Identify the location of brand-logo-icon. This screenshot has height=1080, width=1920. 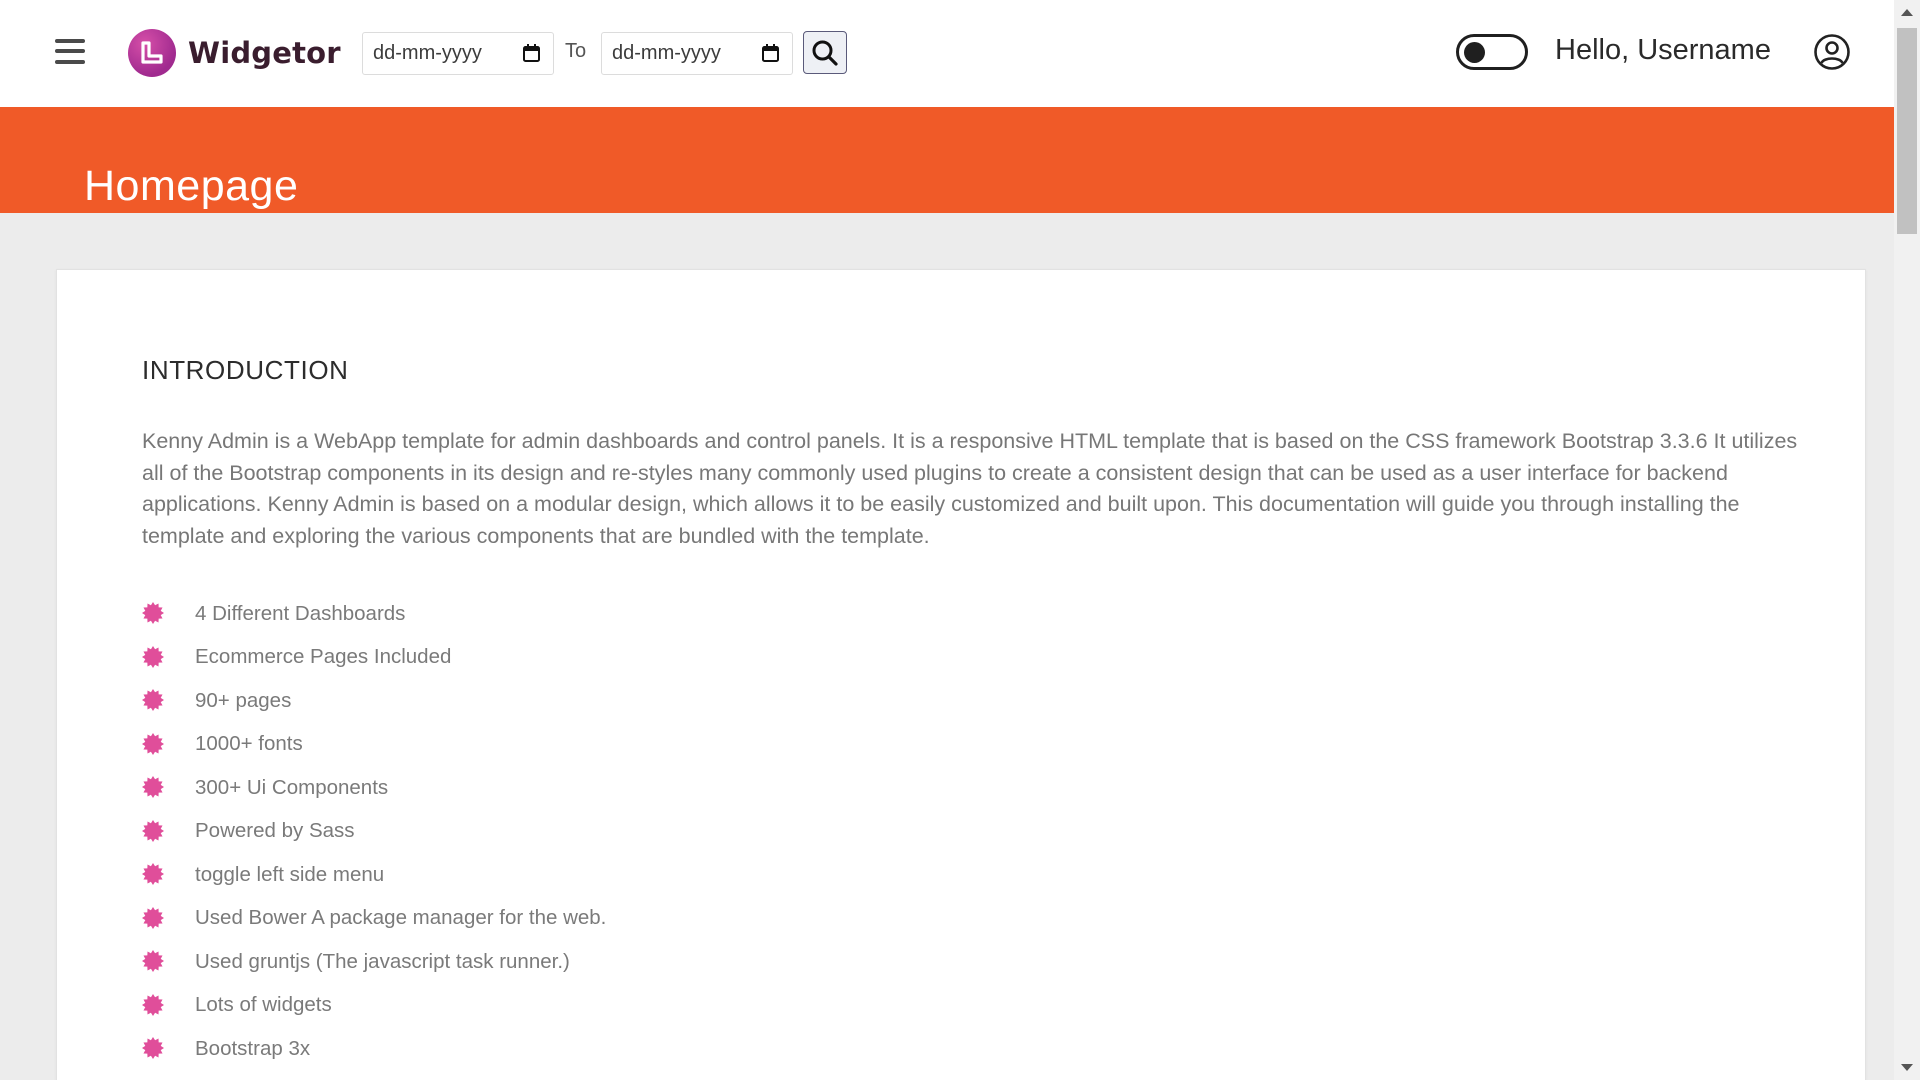
(152, 53).